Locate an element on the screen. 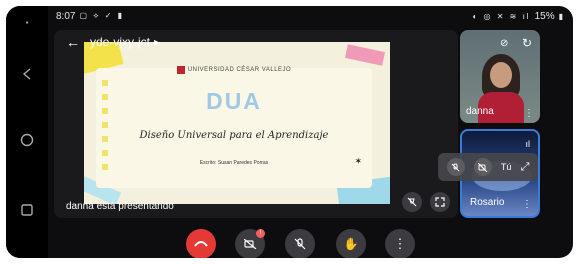  nav-indicator-icon: ▪ is located at coordinates (27, 22).